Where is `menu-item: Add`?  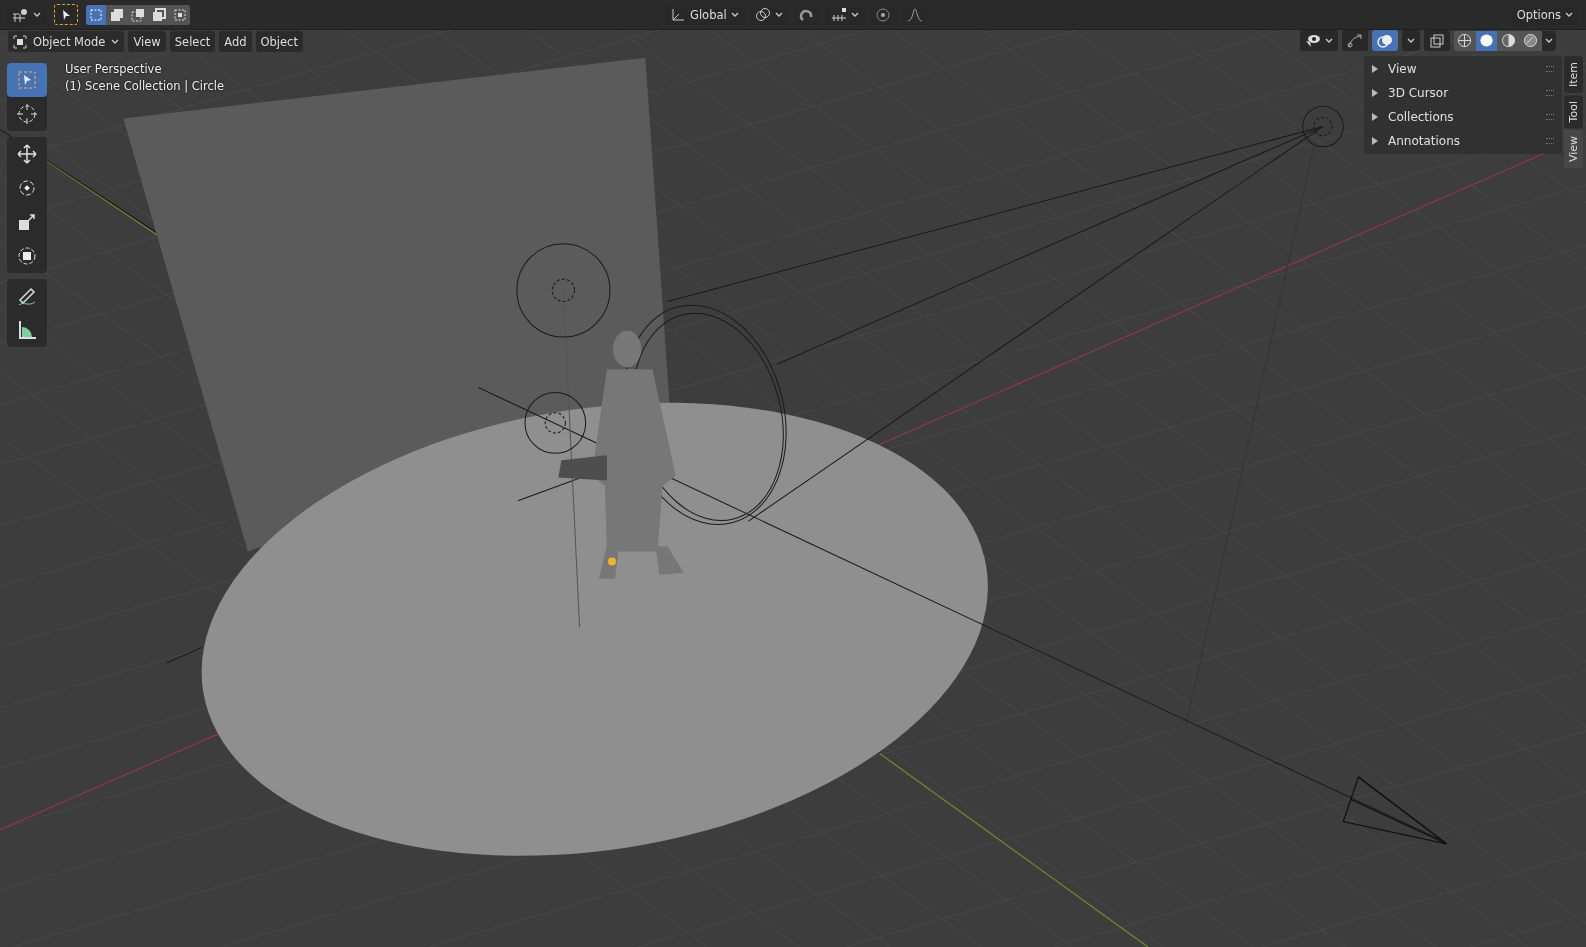 menu-item: Add is located at coordinates (235, 41).